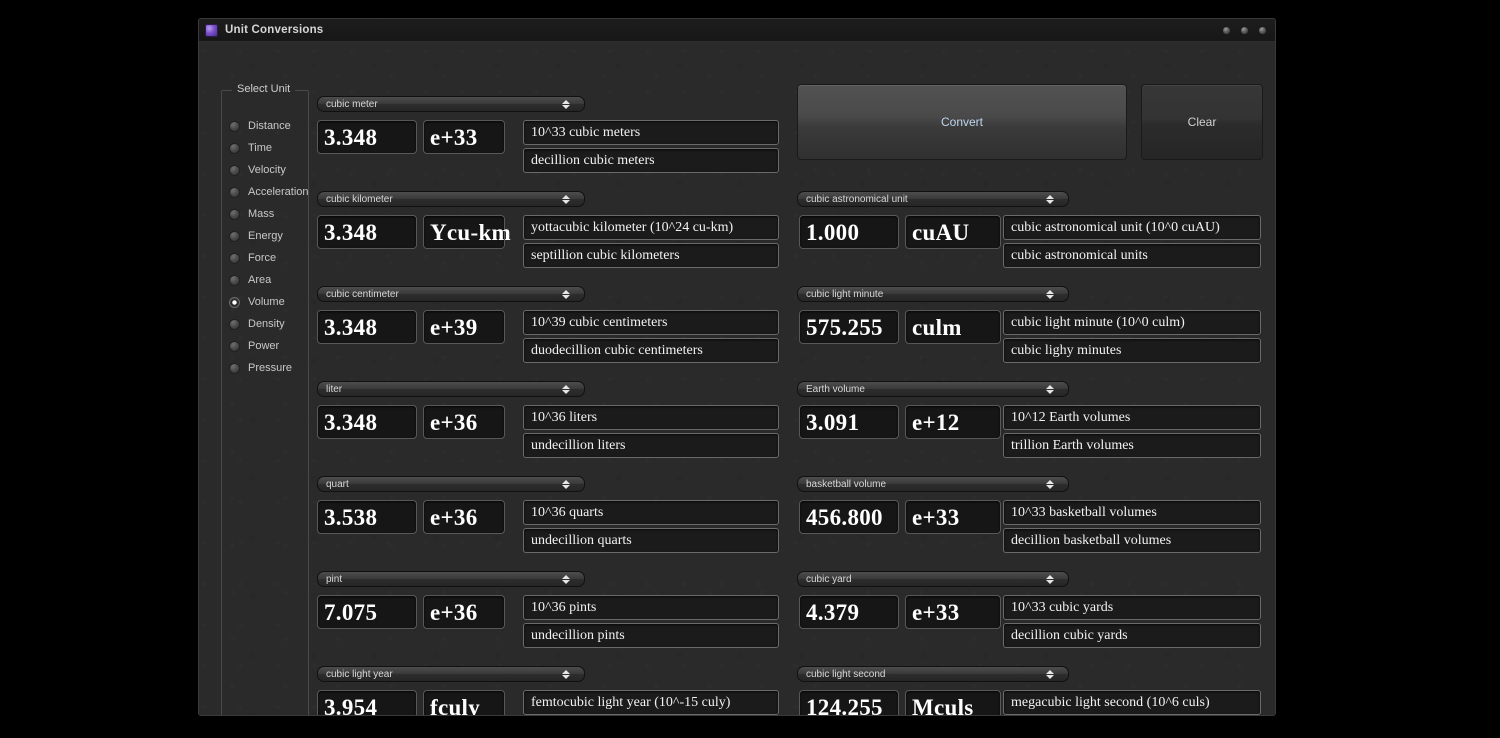 The height and width of the screenshot is (738, 1500). Describe the element at coordinates (953, 327) in the screenshot. I see `abbreviation-field: culm` at that location.